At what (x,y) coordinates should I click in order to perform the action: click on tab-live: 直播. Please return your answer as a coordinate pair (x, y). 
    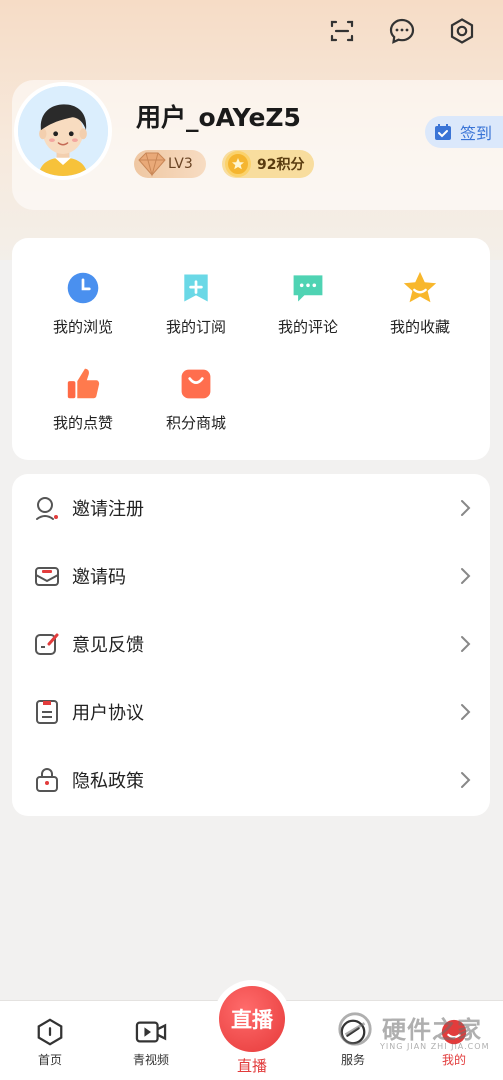
    Looking at the image, I should click on (252, 1019).